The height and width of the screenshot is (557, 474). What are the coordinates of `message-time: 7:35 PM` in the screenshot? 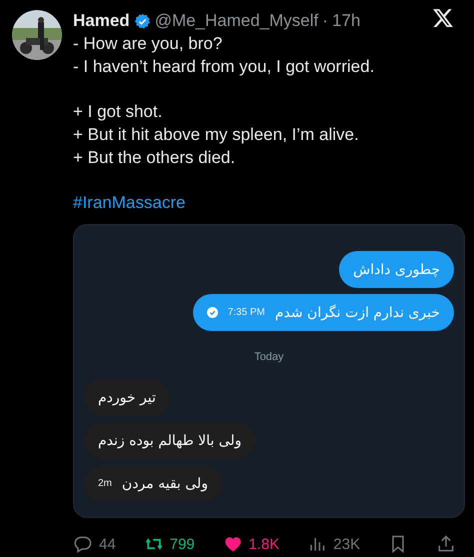 It's located at (246, 312).